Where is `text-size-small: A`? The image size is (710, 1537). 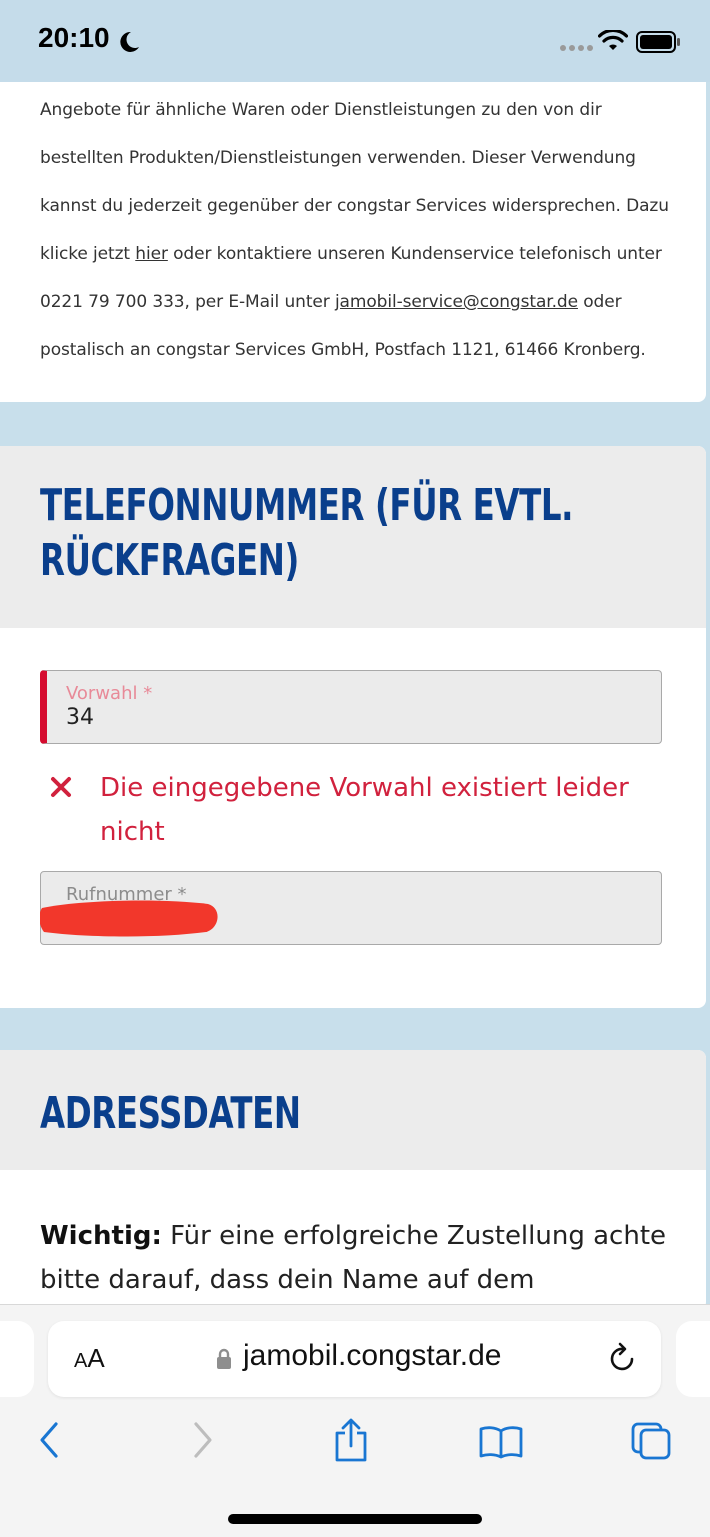 text-size-small: A is located at coordinates (81, 1361).